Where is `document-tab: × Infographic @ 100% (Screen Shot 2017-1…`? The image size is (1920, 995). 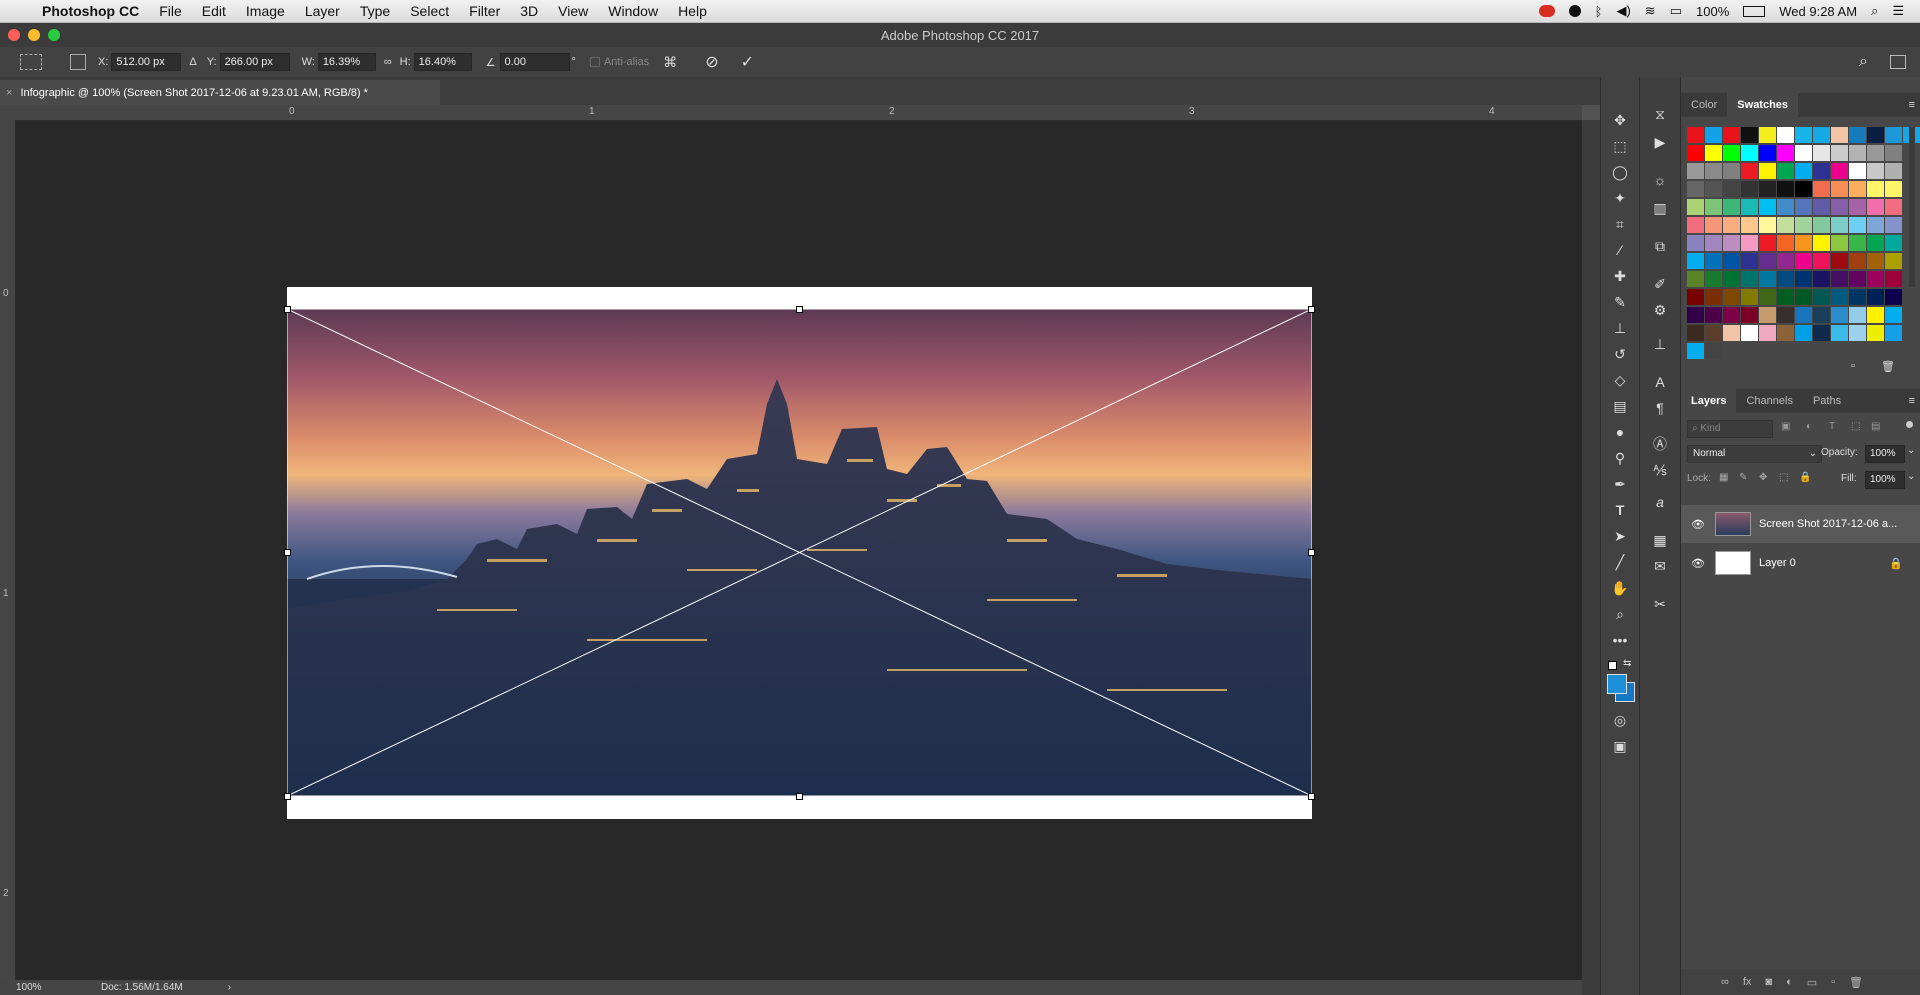
document-tab: × Infographic @ 100% (Screen Shot 2017-1… is located at coordinates (220, 92).